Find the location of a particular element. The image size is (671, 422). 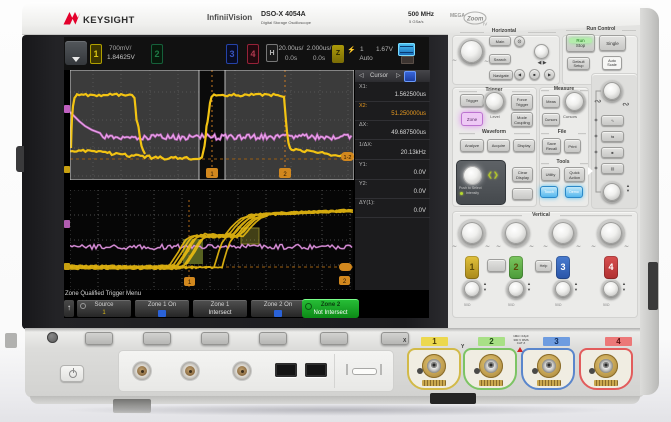

svg-text: KEYSIGHT is located at coordinates (109, 20).